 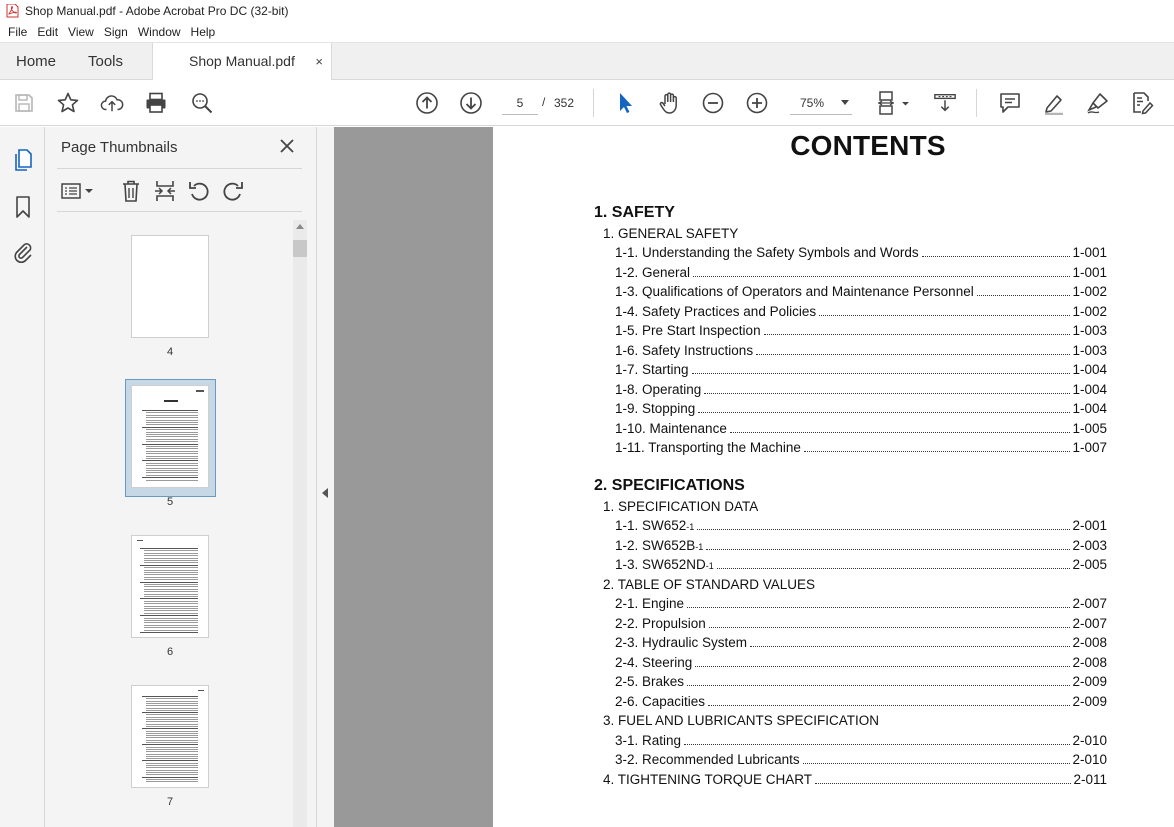 What do you see at coordinates (427, 103) in the screenshot?
I see `previous-page-icon` at bounding box center [427, 103].